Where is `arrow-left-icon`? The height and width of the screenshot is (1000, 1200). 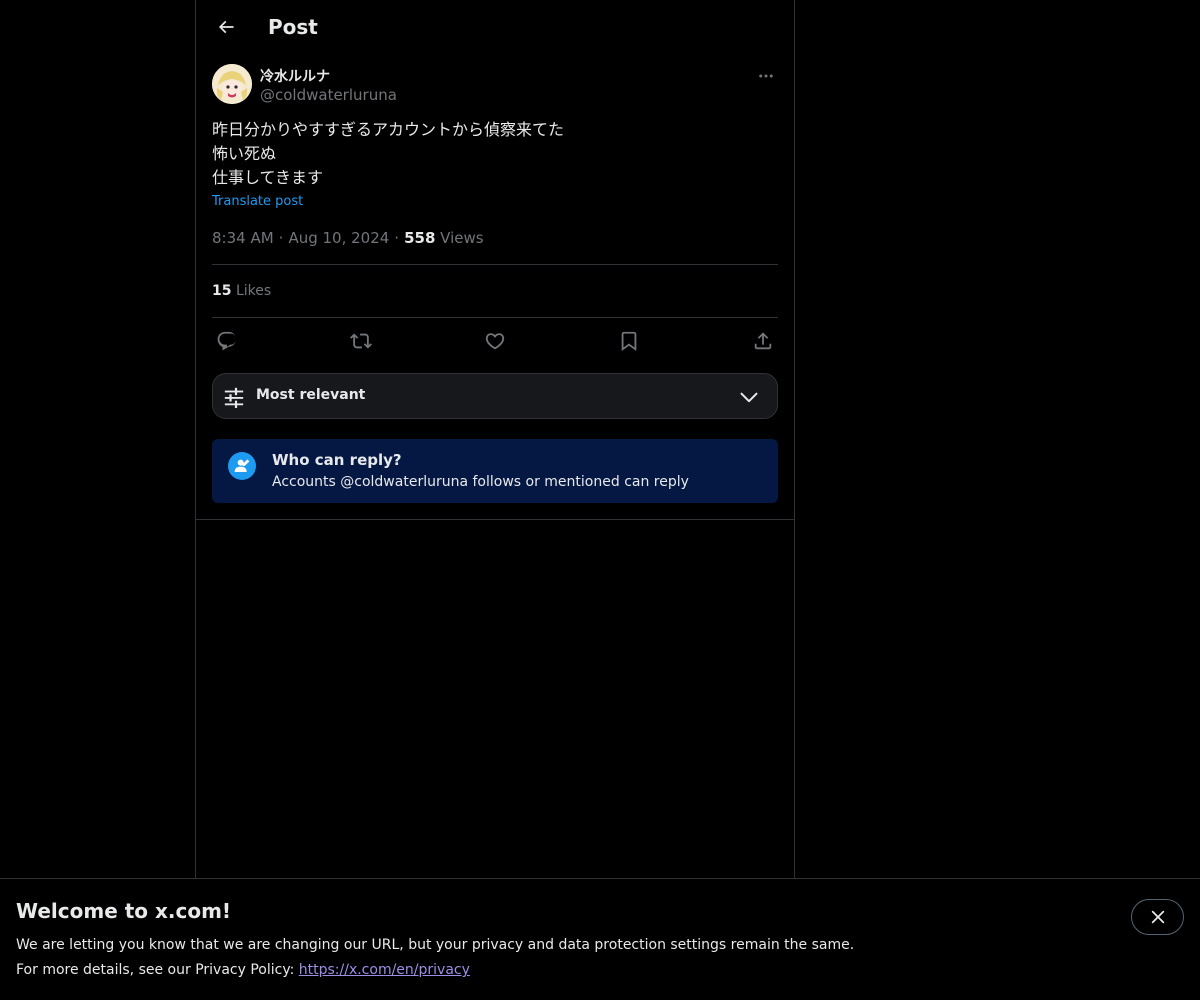 arrow-left-icon is located at coordinates (226, 27).